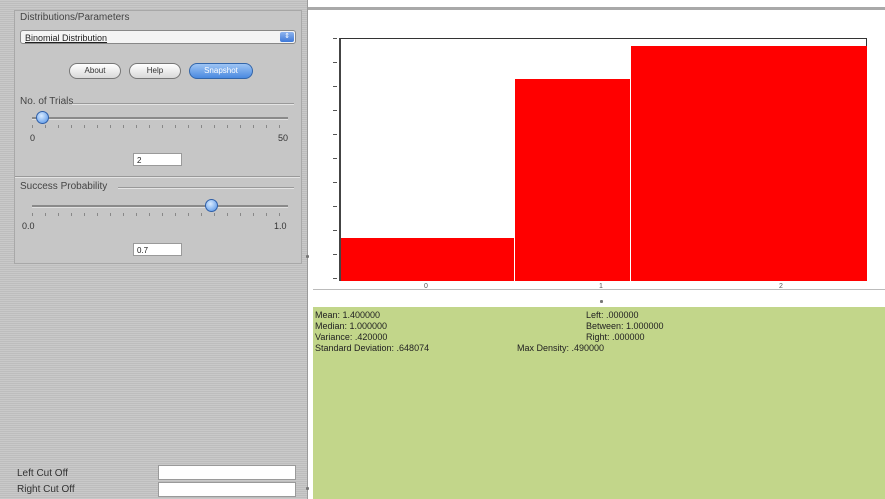 Image resolution: width=885 pixels, height=499 pixels. What do you see at coordinates (95, 71) in the screenshot?
I see `about-button: About` at bounding box center [95, 71].